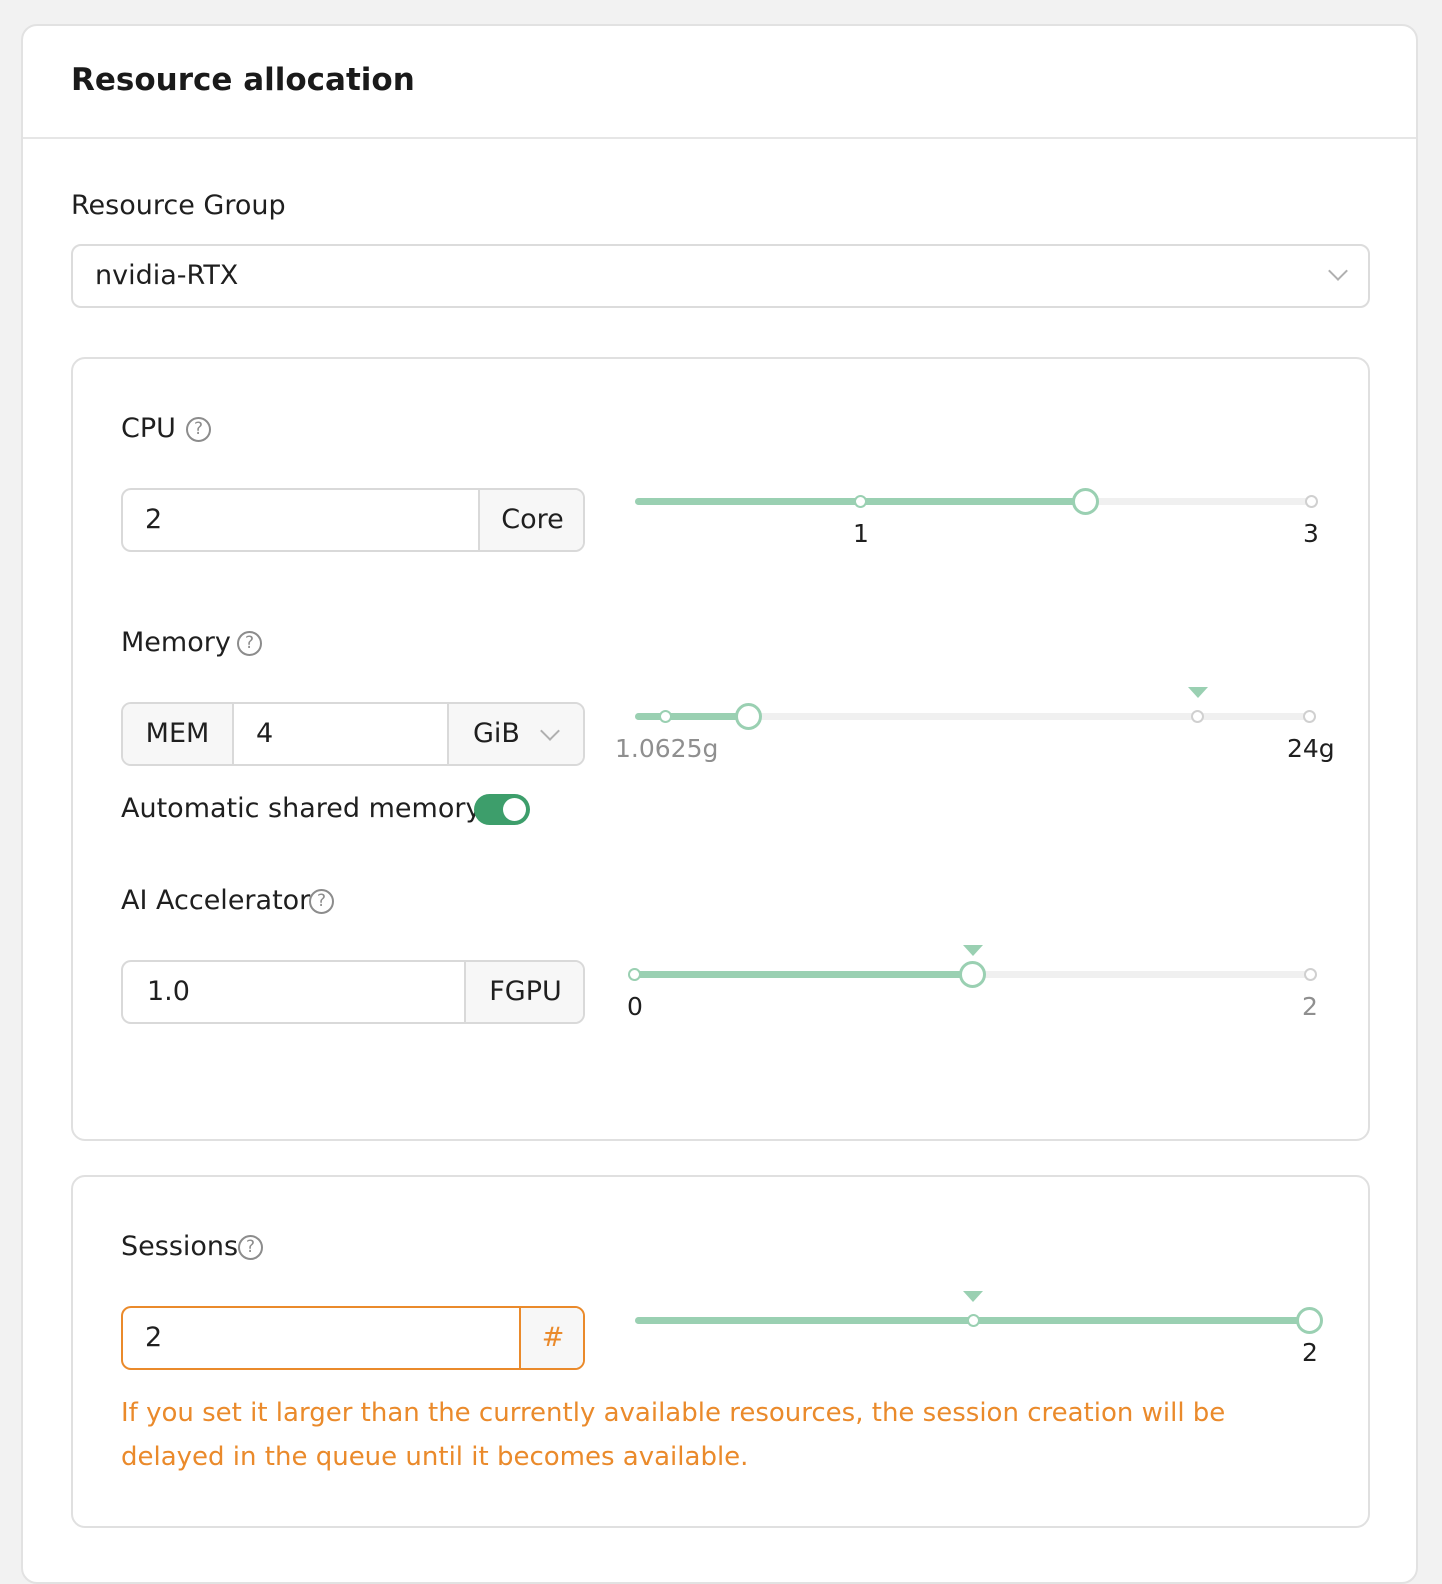  I want to click on memory-slider-max-label: 24g, so click(1311, 748).